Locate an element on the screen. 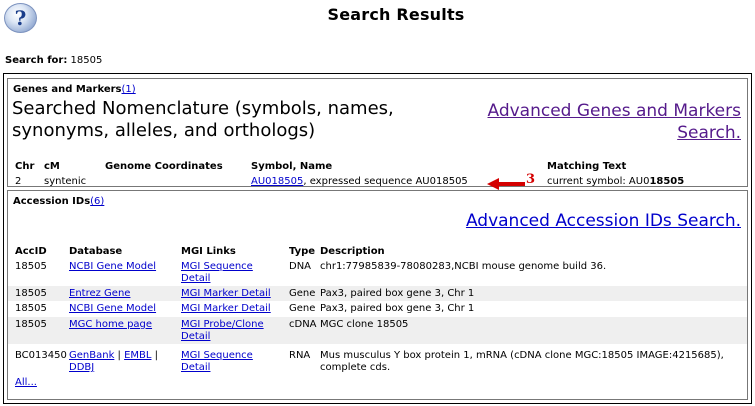  description-line2: complete cds. is located at coordinates (355, 367).